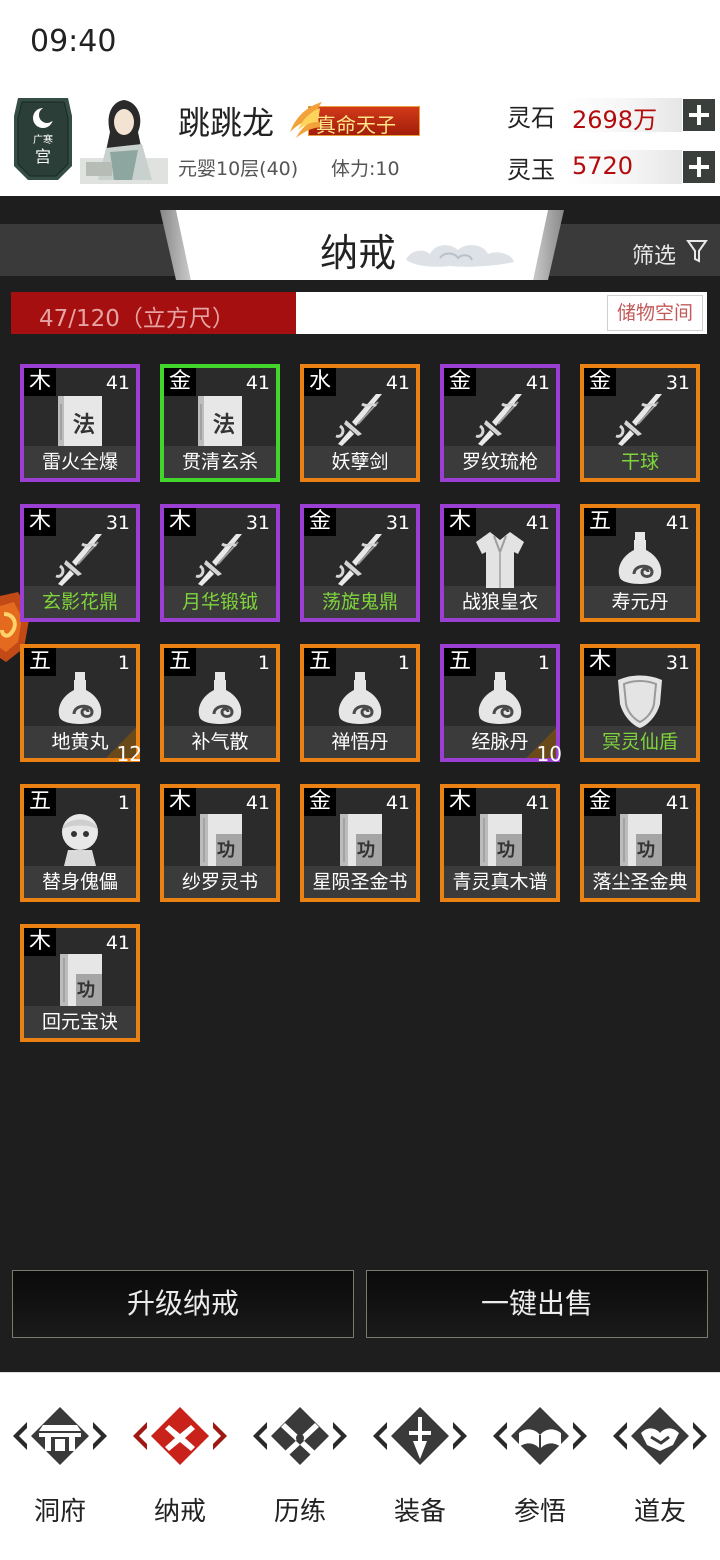 This screenshot has height=1560, width=720. Describe the element at coordinates (699, 167) in the screenshot. I see `add-lingyu-button` at that location.